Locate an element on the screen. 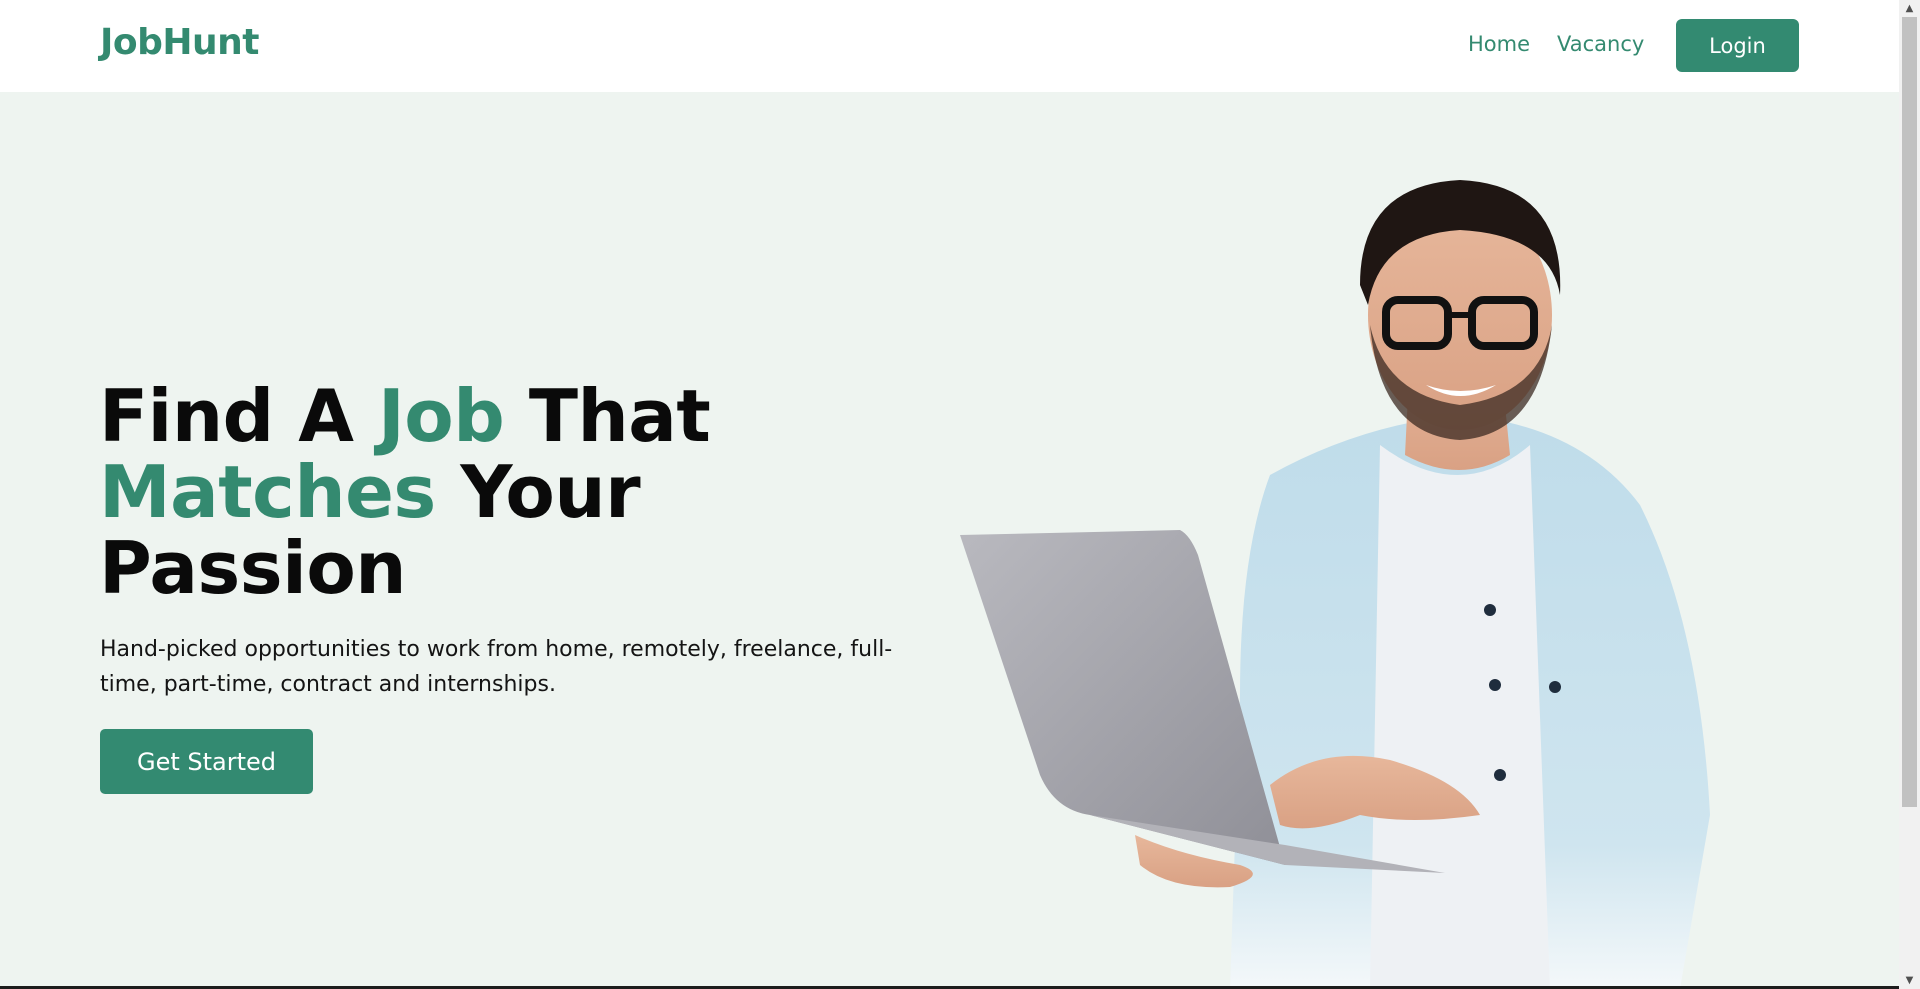 The width and height of the screenshot is (1920, 989). hero-title-part: Find A is located at coordinates (239, 416).